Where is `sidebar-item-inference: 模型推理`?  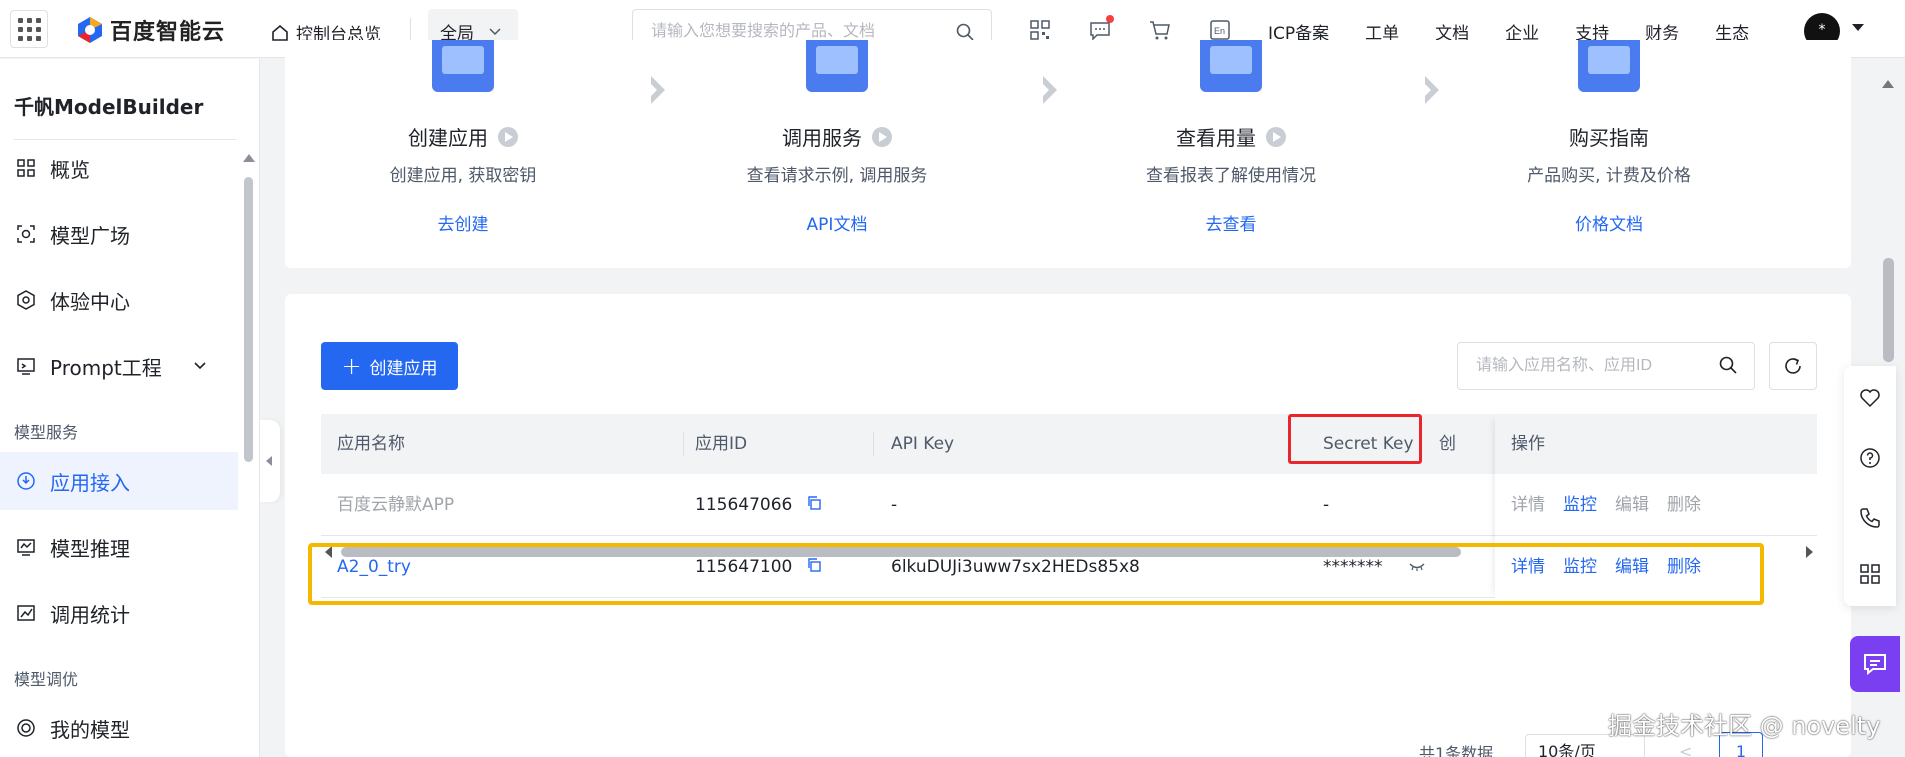 sidebar-item-inference: 模型推理 is located at coordinates (119, 547).